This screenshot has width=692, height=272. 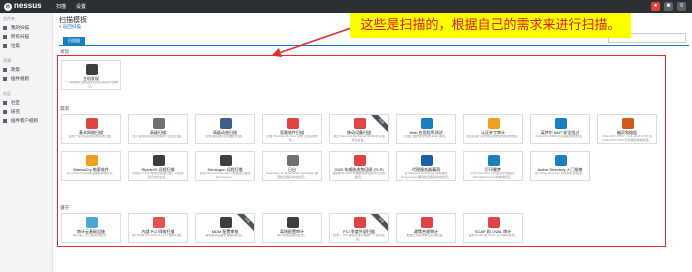 I want to click on tab-underline, so click(x=374, y=45).